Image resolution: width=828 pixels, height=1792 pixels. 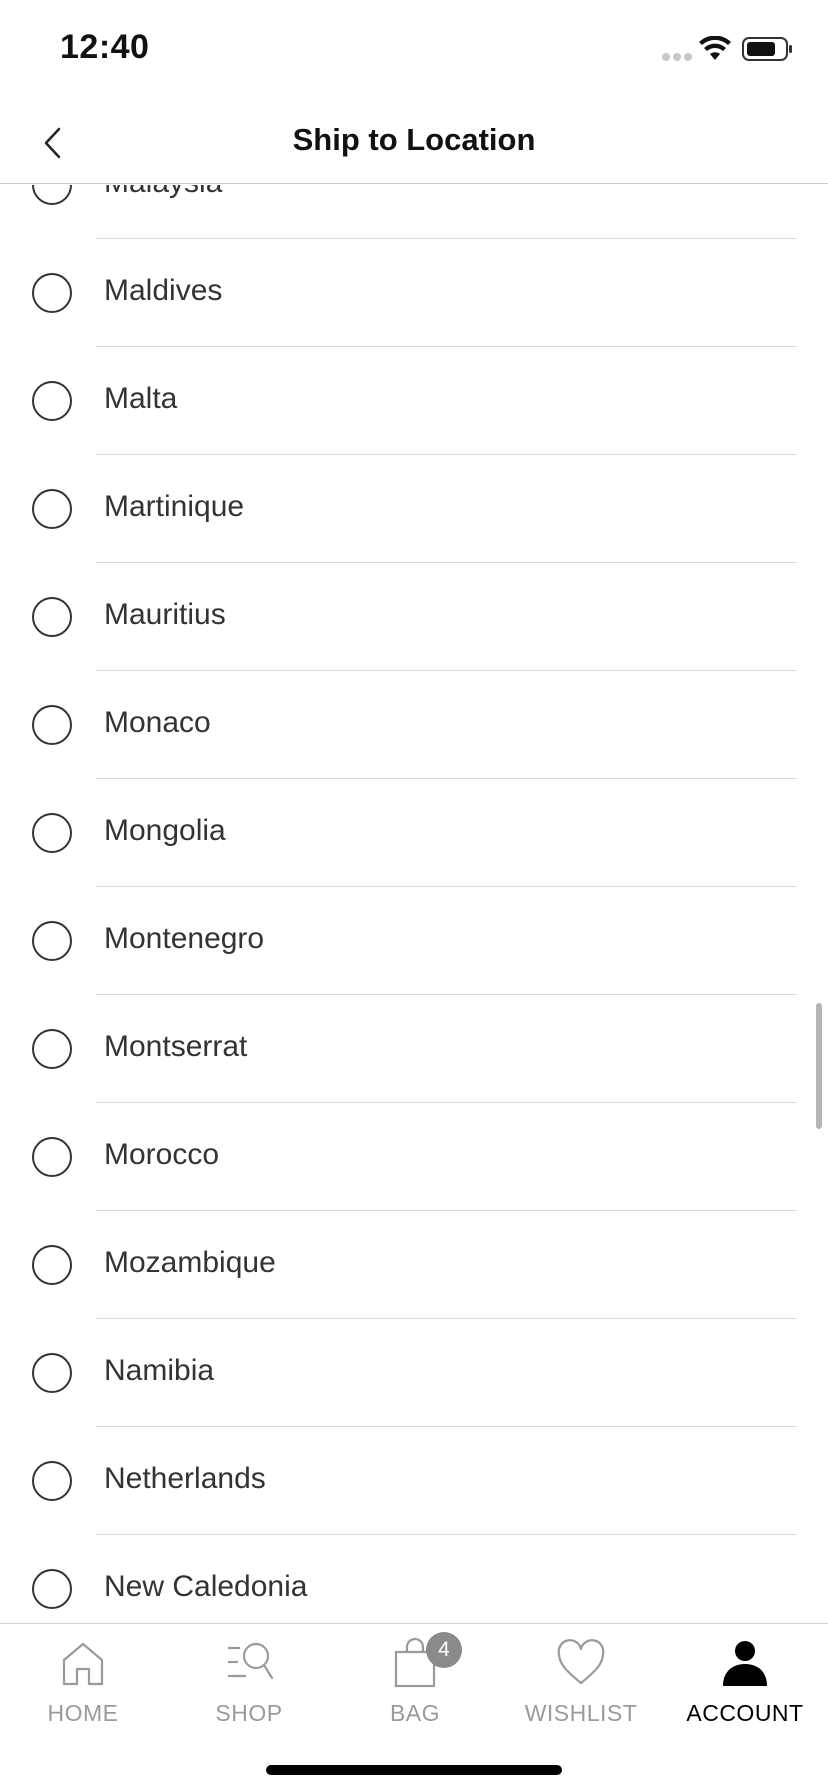 What do you see at coordinates (414, 1770) in the screenshot?
I see `home-indicator` at bounding box center [414, 1770].